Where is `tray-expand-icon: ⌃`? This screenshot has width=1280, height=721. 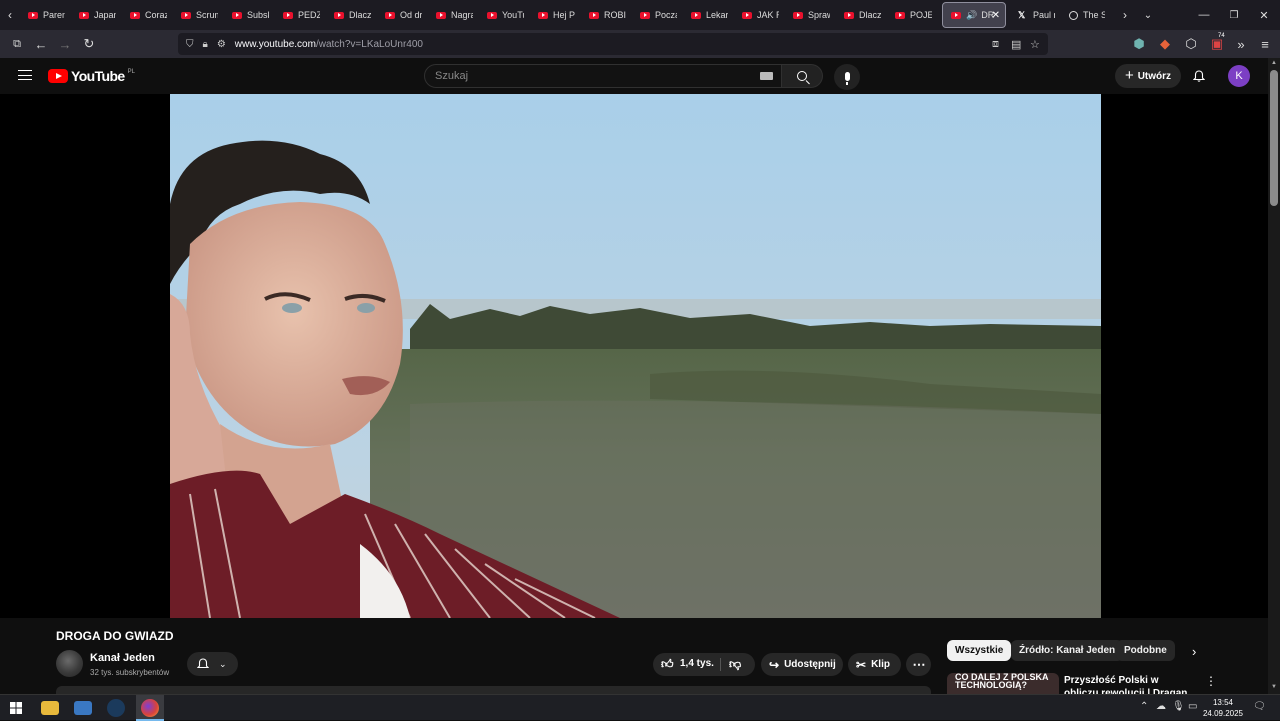 tray-expand-icon: ⌃ is located at coordinates (1144, 706).